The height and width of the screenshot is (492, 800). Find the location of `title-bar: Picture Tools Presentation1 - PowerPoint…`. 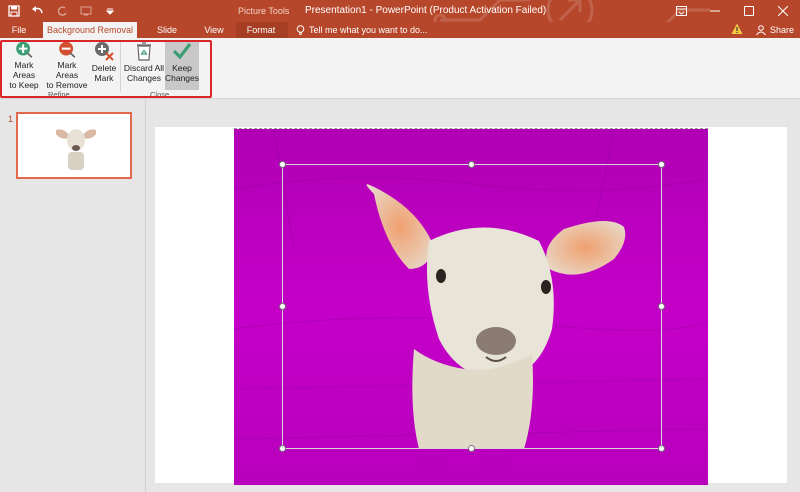

title-bar: Picture Tools Presentation1 - PowerPoint… is located at coordinates (400, 11).